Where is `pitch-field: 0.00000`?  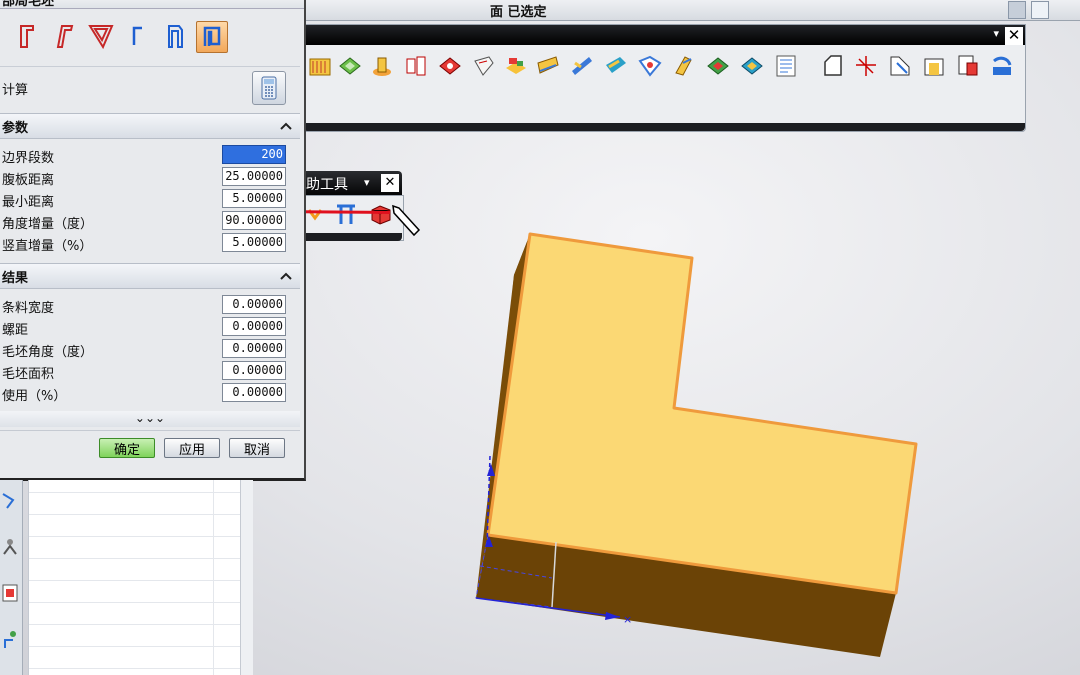
pitch-field: 0.00000 is located at coordinates (254, 326).